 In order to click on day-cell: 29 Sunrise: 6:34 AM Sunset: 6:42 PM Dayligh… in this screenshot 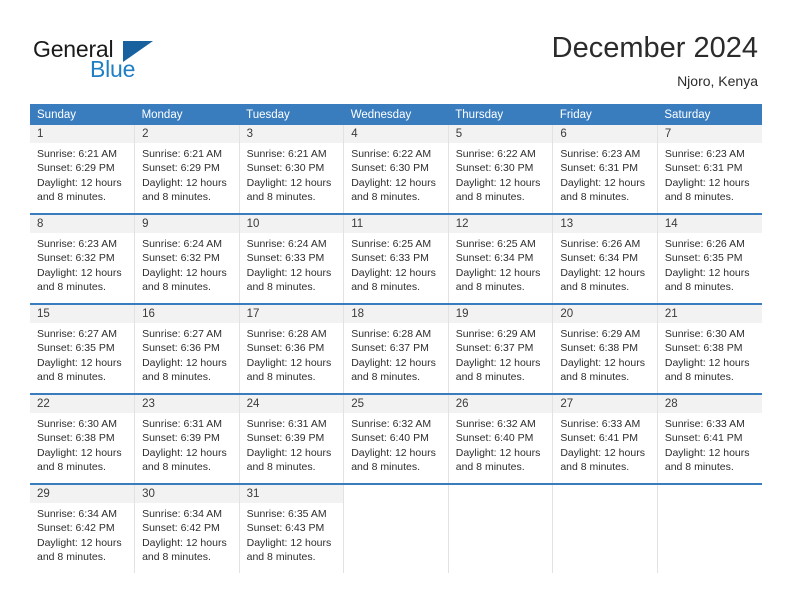, I will do `click(82, 528)`.